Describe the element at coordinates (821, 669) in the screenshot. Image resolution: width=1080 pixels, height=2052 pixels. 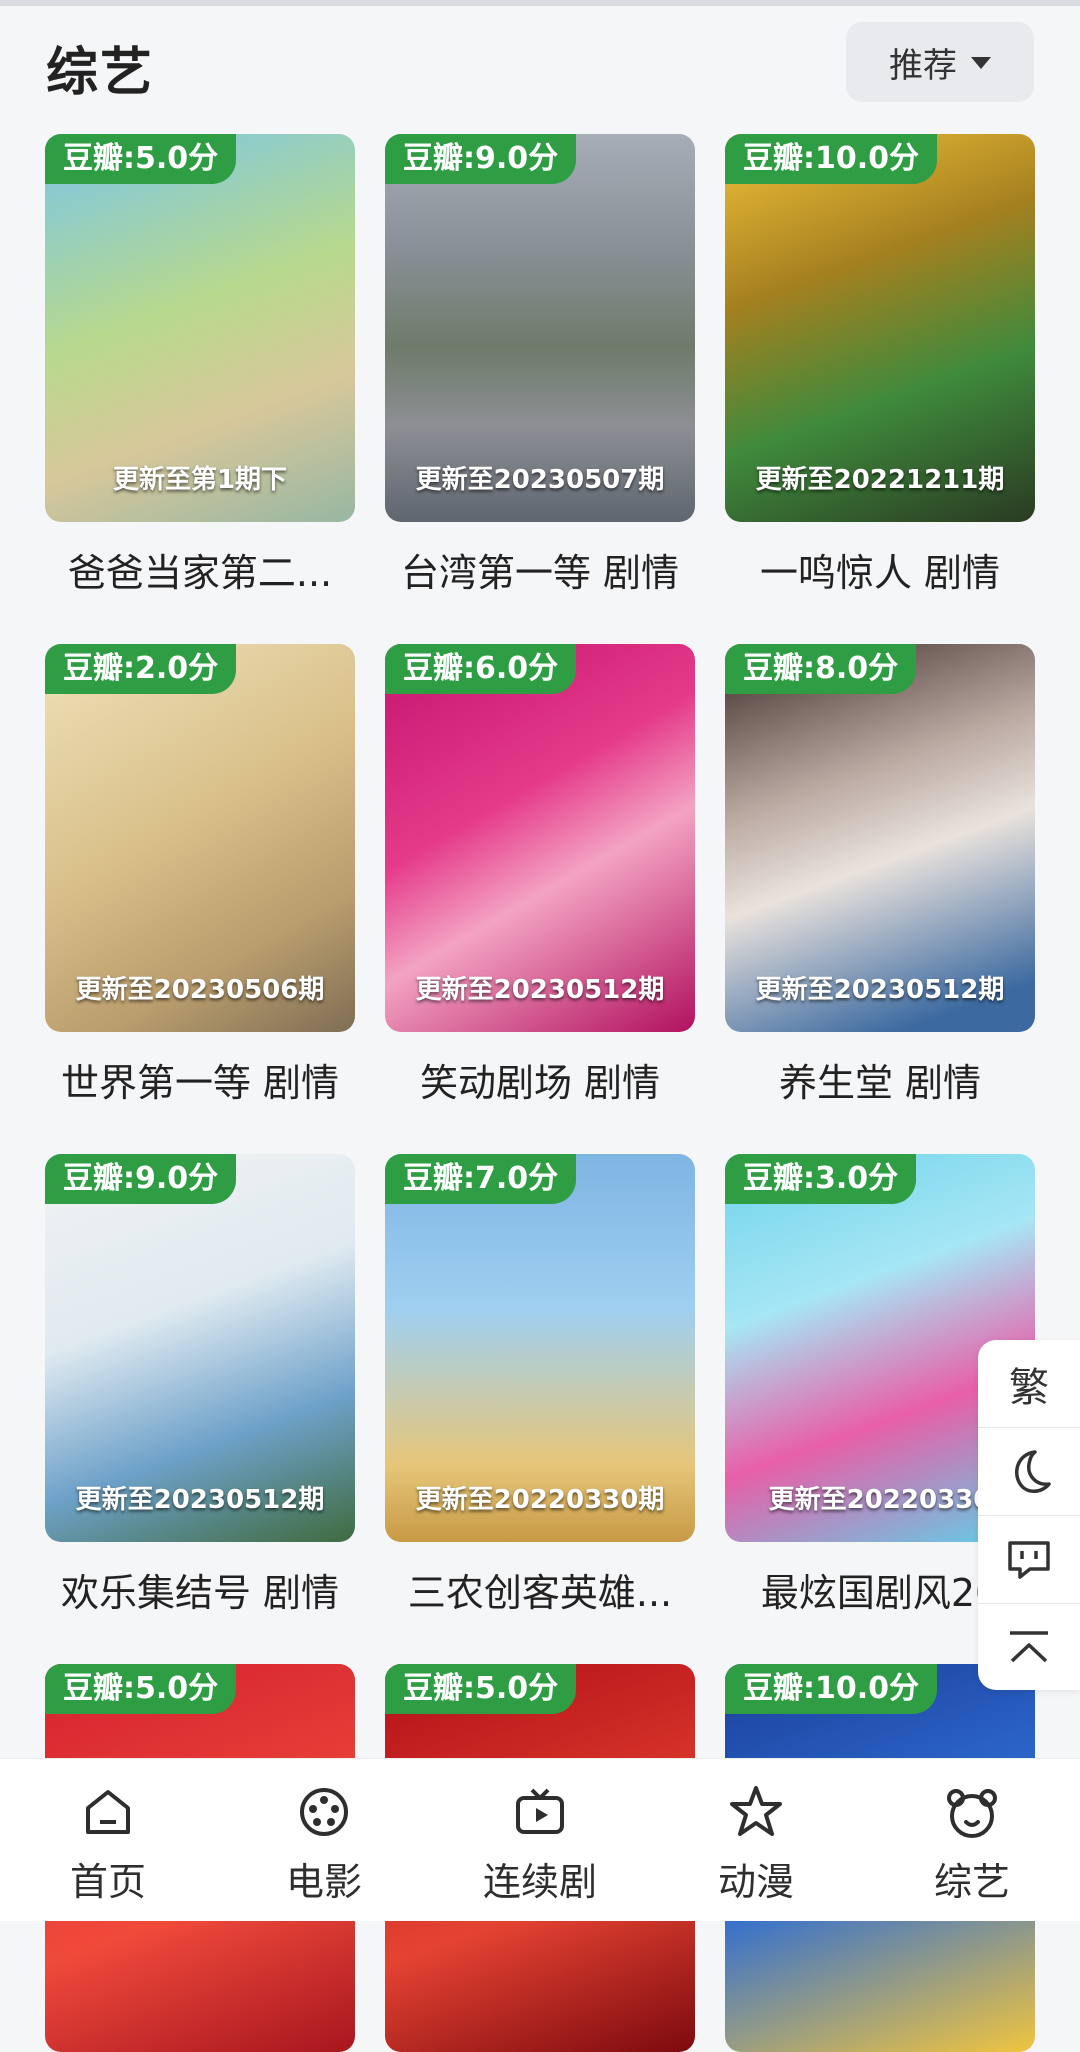
I see `rating-badge: 豆瓣:8.0分` at that location.